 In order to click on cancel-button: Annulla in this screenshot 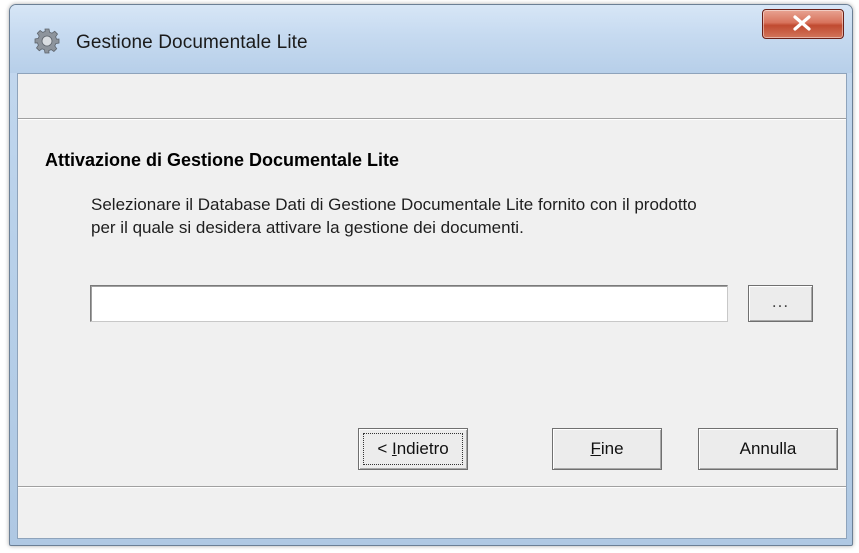, I will do `click(768, 449)`.